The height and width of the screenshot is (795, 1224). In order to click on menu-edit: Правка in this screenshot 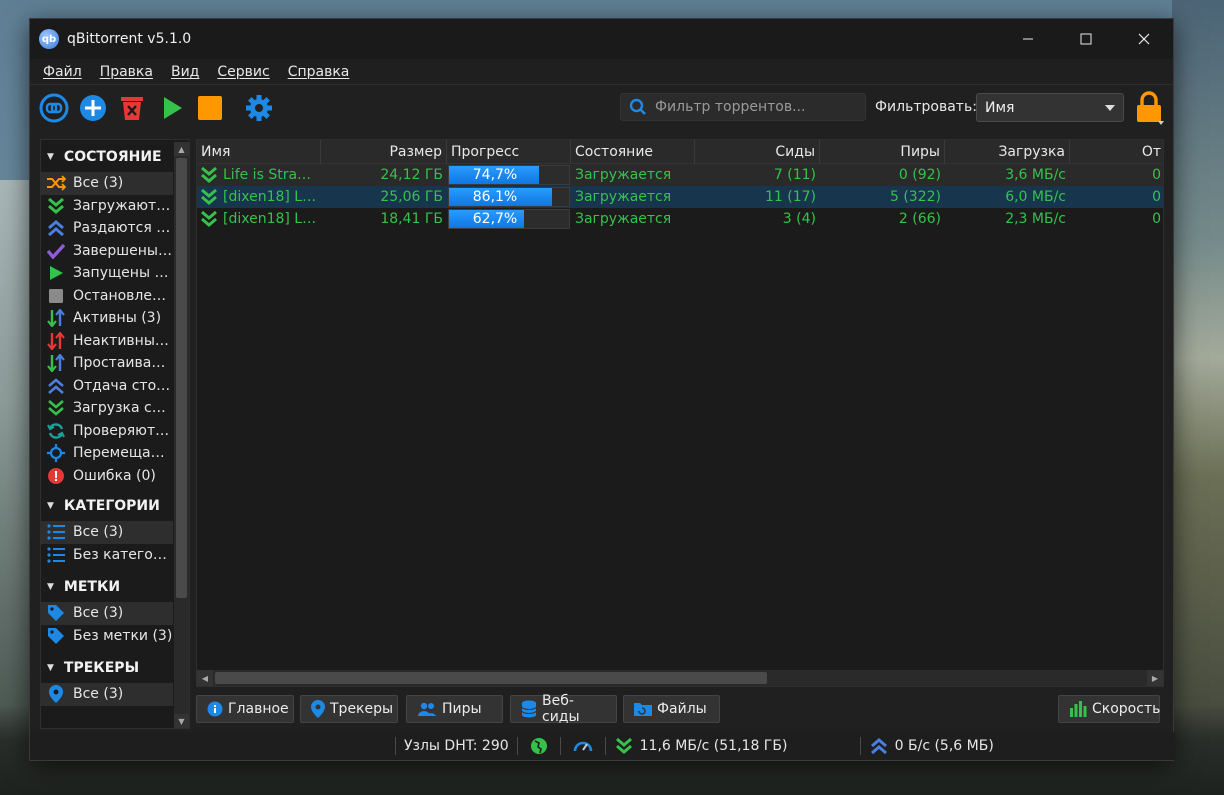, I will do `click(126, 72)`.